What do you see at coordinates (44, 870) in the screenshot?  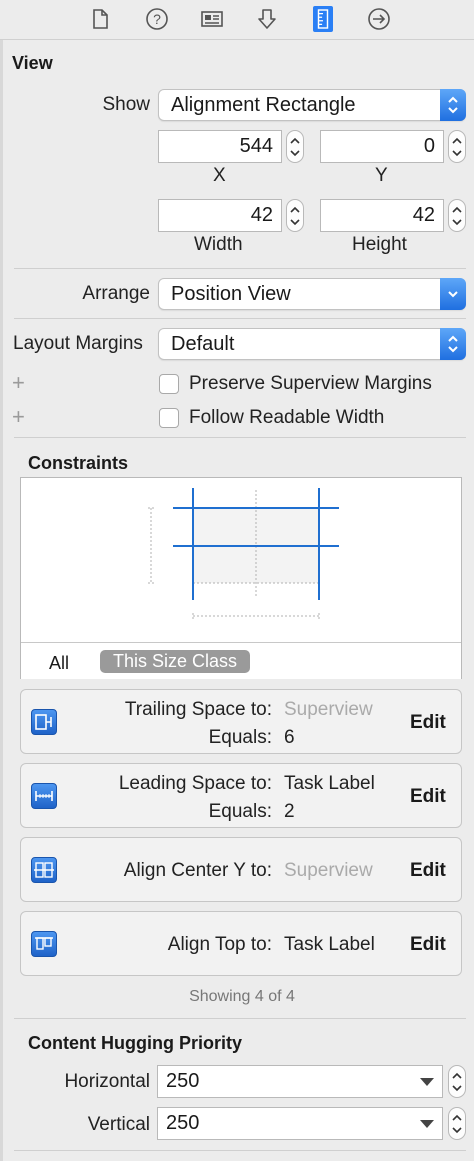 I see `align-center-y-icon` at bounding box center [44, 870].